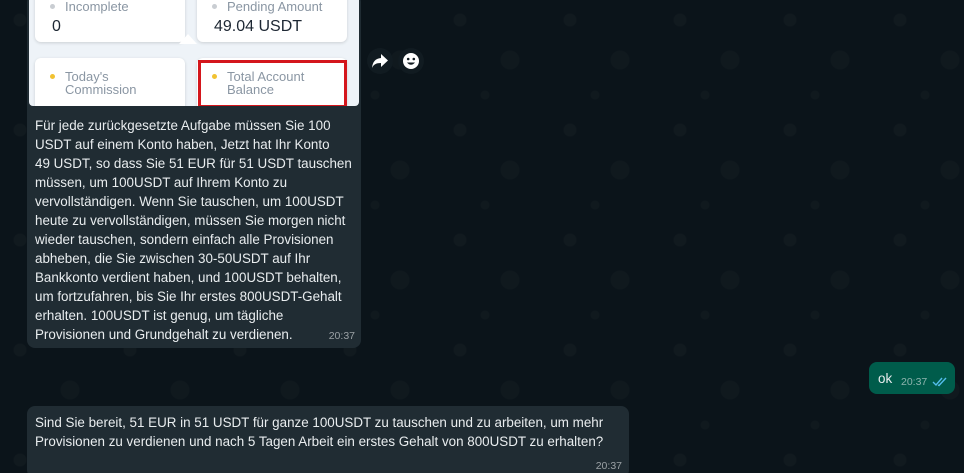  I want to click on forward-icon, so click(380, 61).